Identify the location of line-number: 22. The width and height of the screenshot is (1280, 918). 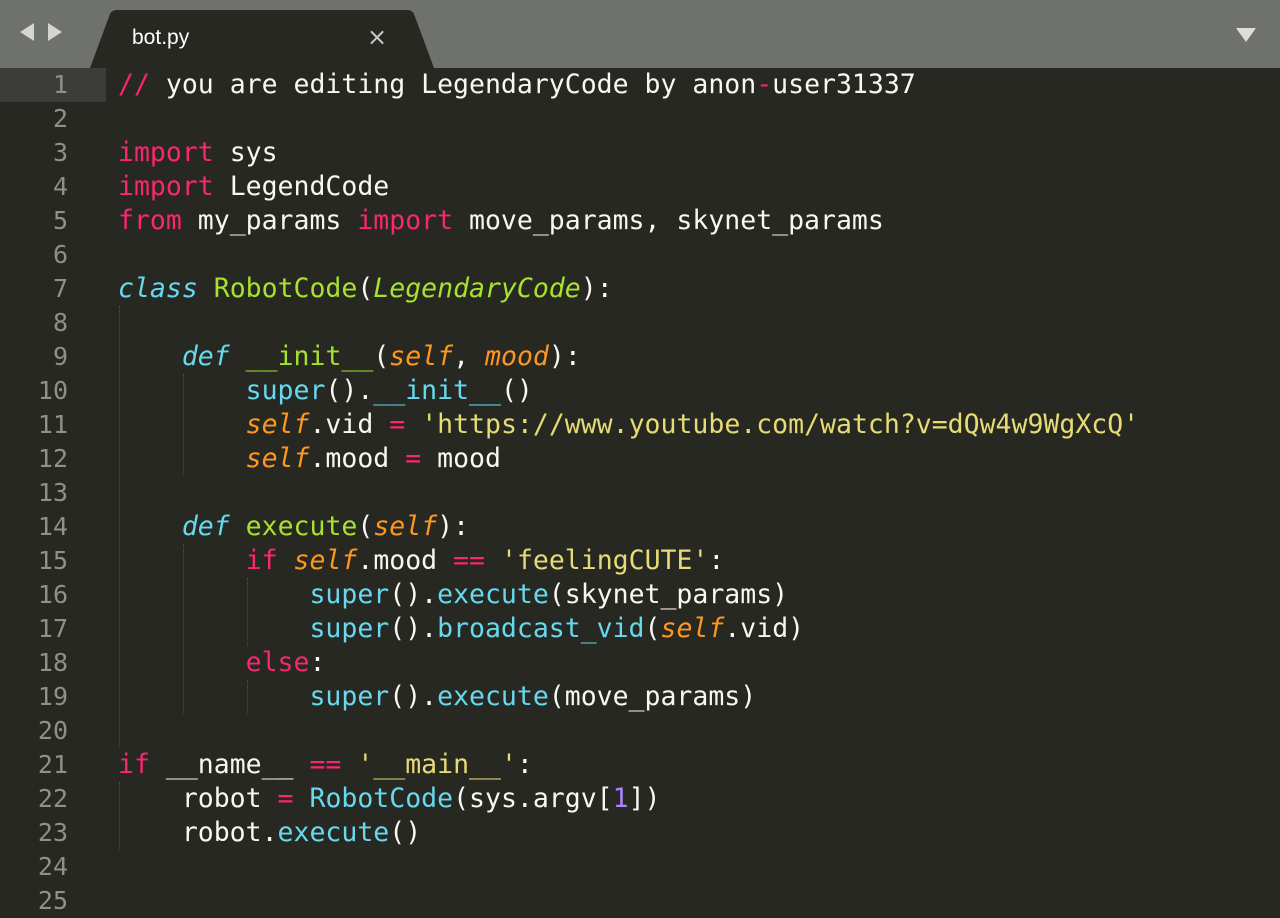
(52, 798).